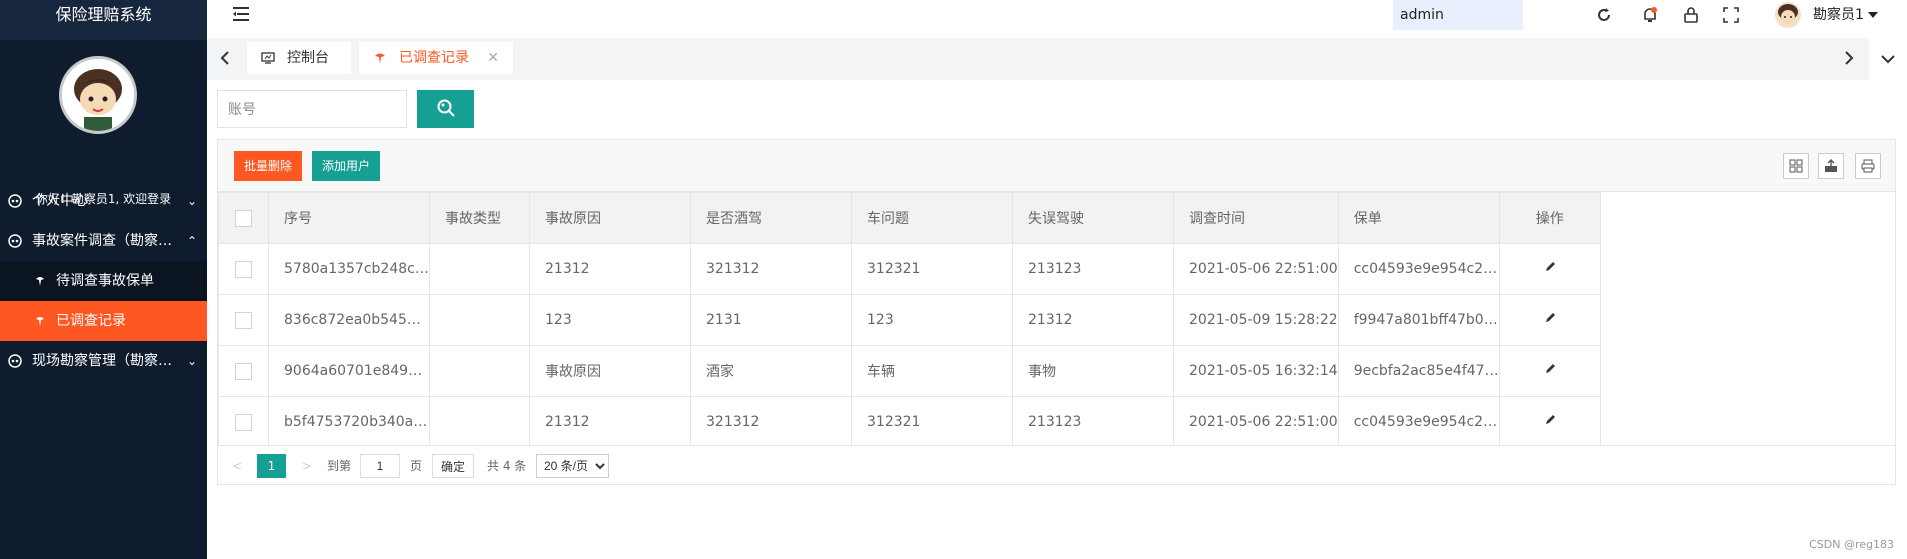 Image resolution: width=1907 pixels, height=559 pixels. What do you see at coordinates (299, 58) in the screenshot?
I see `tab-dashboard: 控制台` at bounding box center [299, 58].